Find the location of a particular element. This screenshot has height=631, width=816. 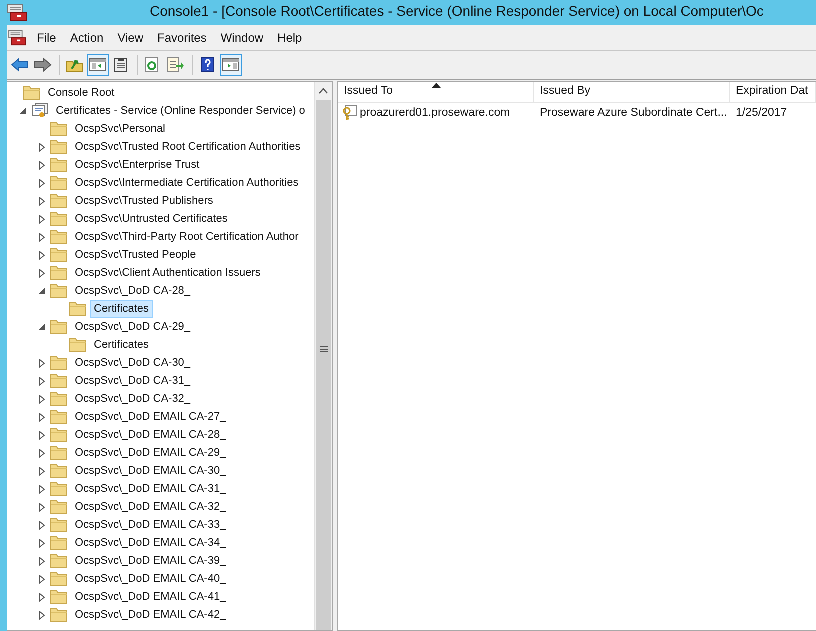

tree-item: OcspSvc\_DoD EMAIL CA-34_ is located at coordinates (150, 543).